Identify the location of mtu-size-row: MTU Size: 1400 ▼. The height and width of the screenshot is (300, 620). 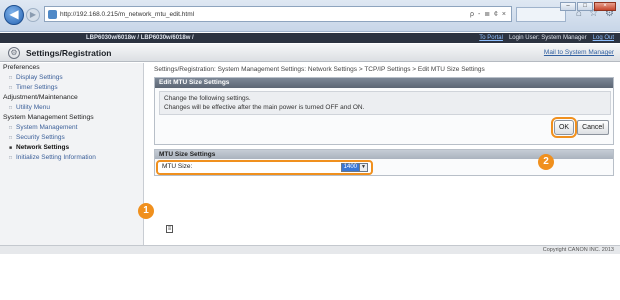
(264, 167).